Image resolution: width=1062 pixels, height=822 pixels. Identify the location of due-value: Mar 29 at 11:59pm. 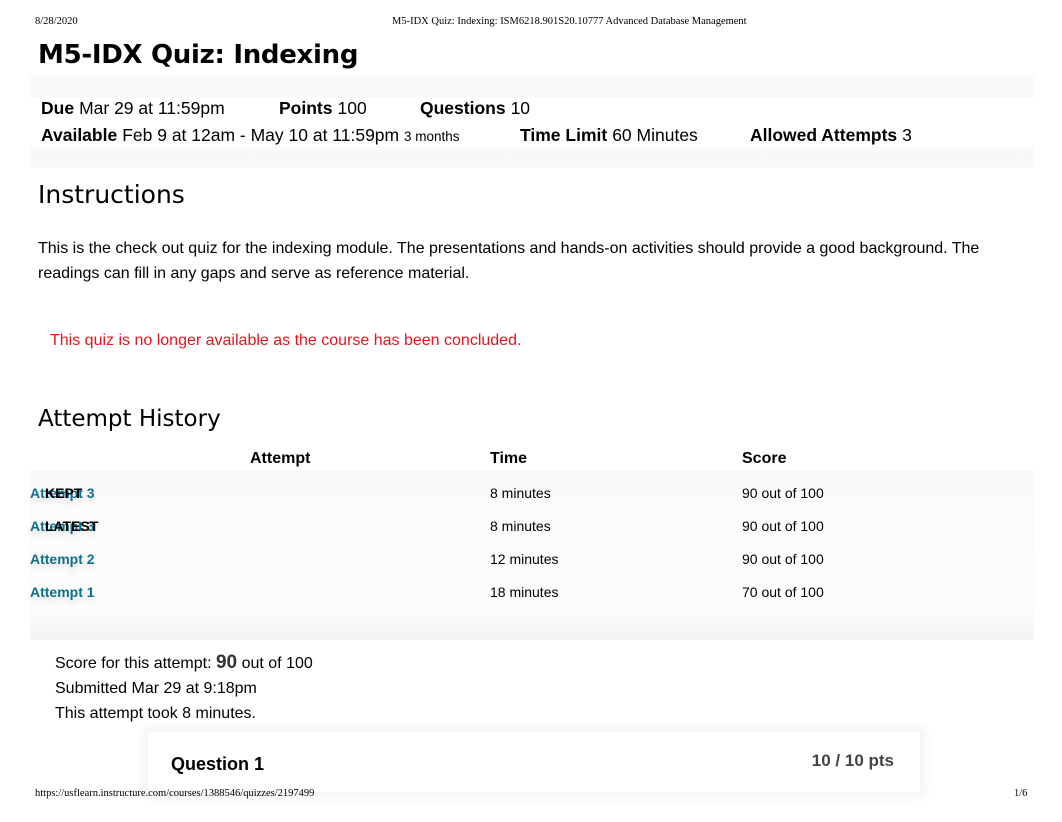
(152, 108).